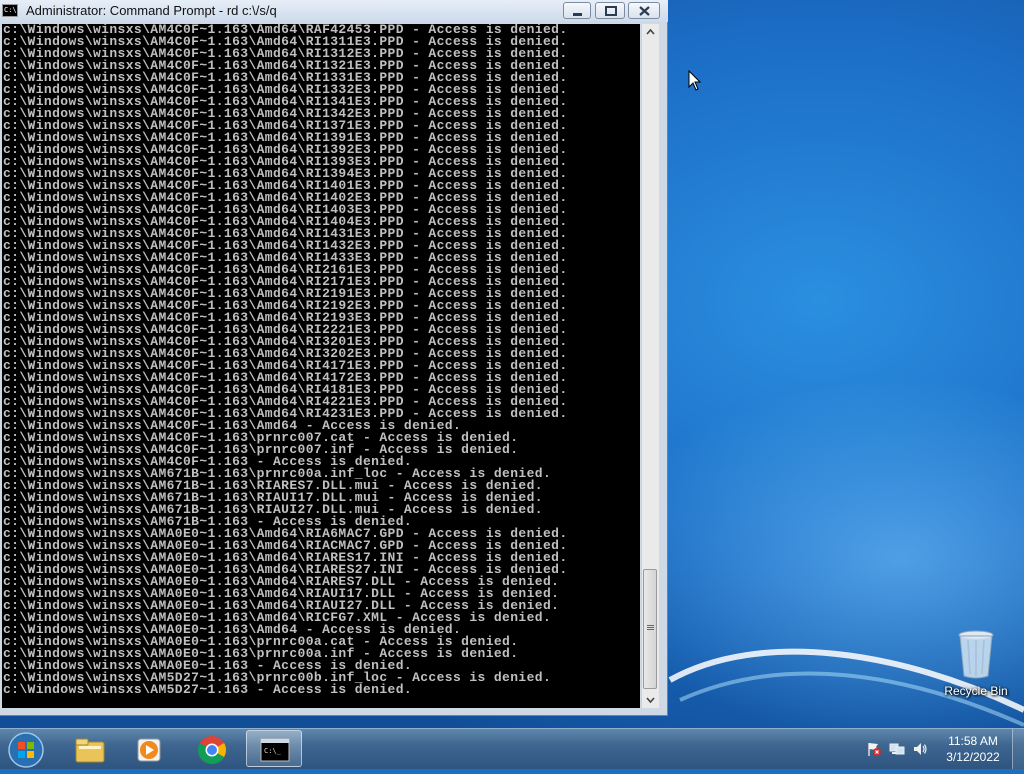 The height and width of the screenshot is (774, 1024). What do you see at coordinates (577, 14) in the screenshot?
I see `minimize-icon` at bounding box center [577, 14].